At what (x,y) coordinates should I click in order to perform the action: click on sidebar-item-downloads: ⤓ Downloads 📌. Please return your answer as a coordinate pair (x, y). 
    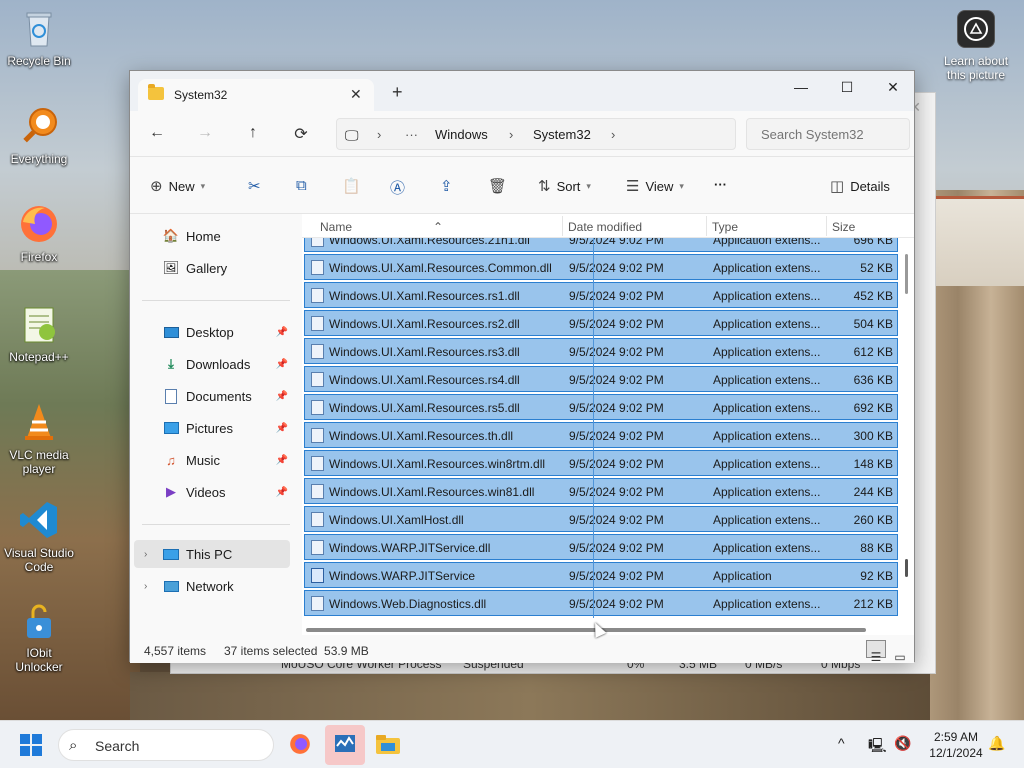
    Looking at the image, I should click on (212, 364).